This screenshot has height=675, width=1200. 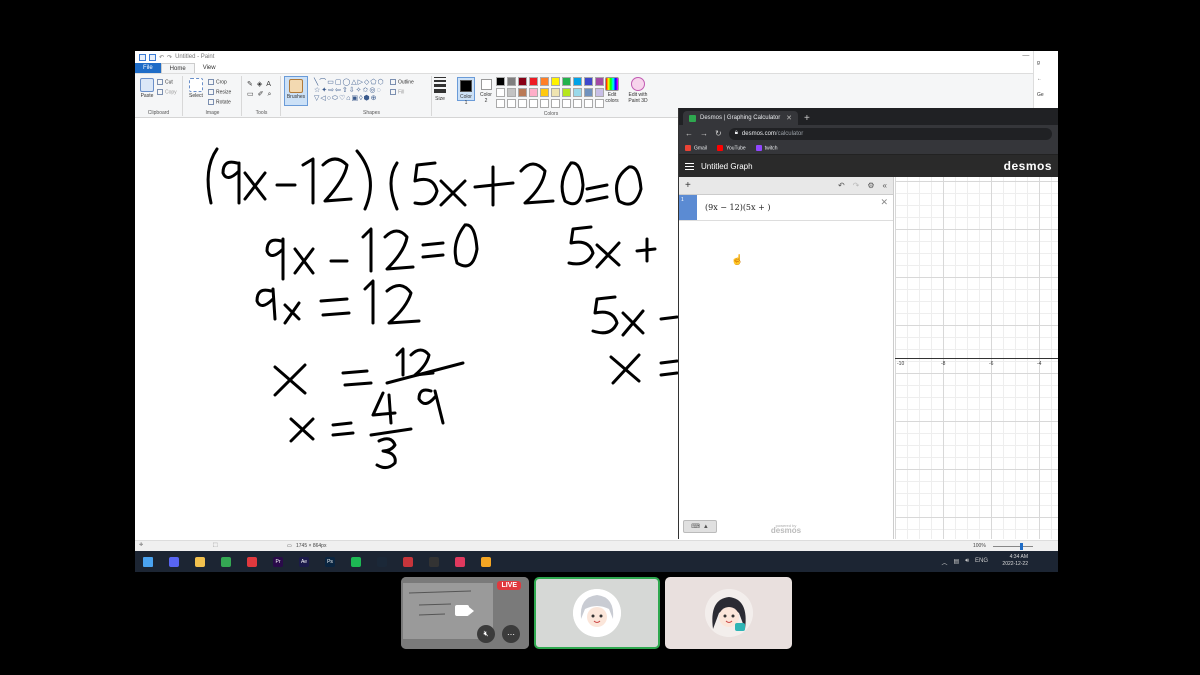 What do you see at coordinates (296, 91) in the screenshot?
I see `brushes-button: Brushes` at bounding box center [296, 91].